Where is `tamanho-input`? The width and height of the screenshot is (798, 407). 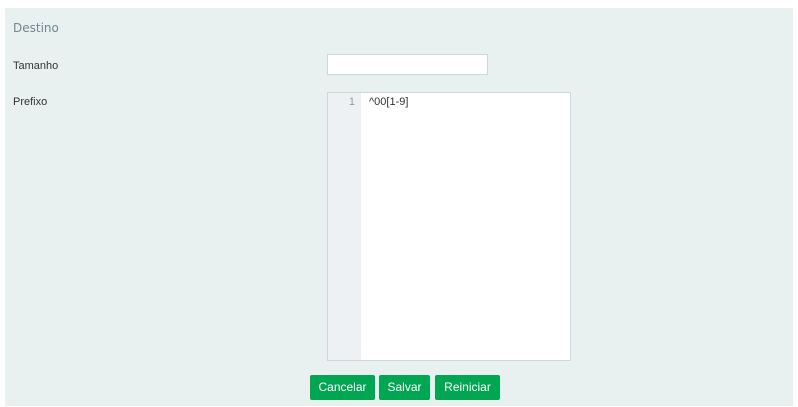
tamanho-input is located at coordinates (407, 64).